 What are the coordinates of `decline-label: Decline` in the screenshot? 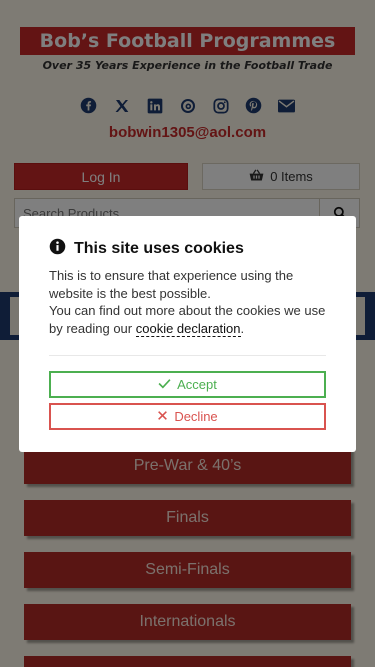 It's located at (196, 416).